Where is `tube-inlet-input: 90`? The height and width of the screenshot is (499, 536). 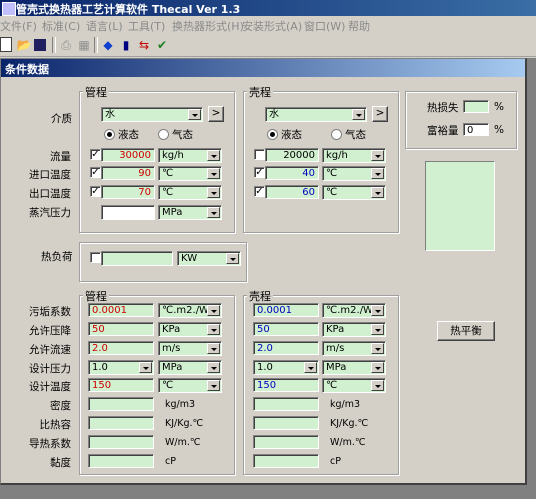 tube-inlet-input: 90 is located at coordinates (128, 173).